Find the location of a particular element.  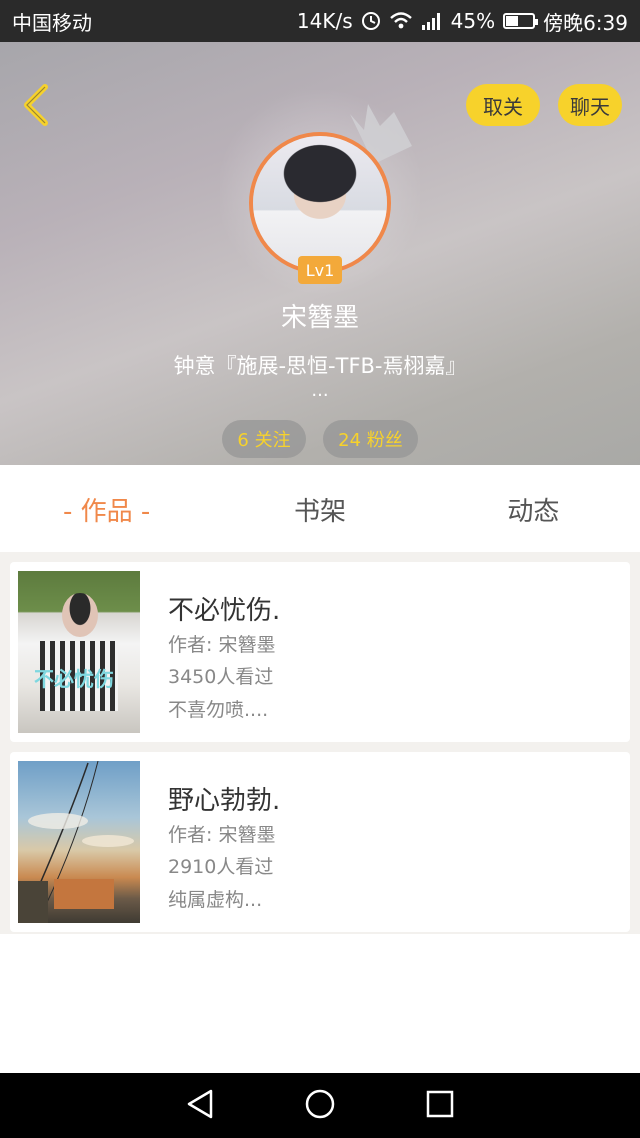

following-count: 6 关注 is located at coordinates (264, 439).